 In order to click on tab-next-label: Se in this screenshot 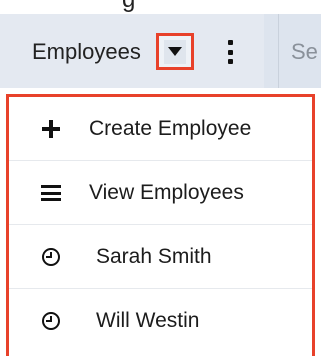, I will do `click(304, 52)`.